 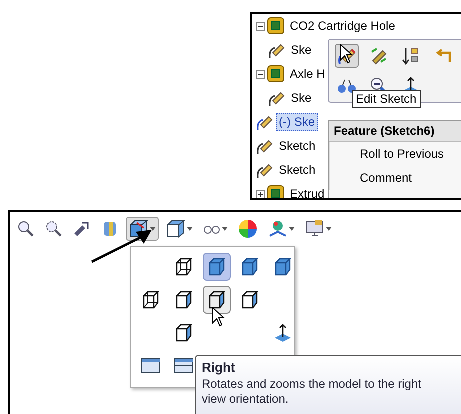 I want to click on tooltip: Edit Sketch, so click(x=386, y=99).